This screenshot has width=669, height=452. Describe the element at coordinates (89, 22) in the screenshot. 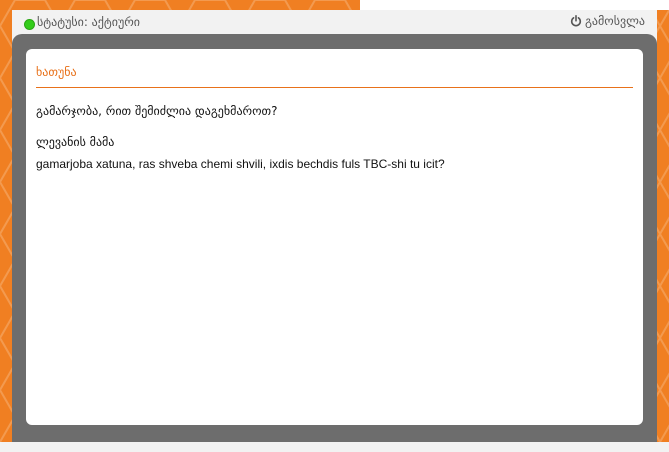

I see `status-text: სტატუსი: აქტიური` at that location.